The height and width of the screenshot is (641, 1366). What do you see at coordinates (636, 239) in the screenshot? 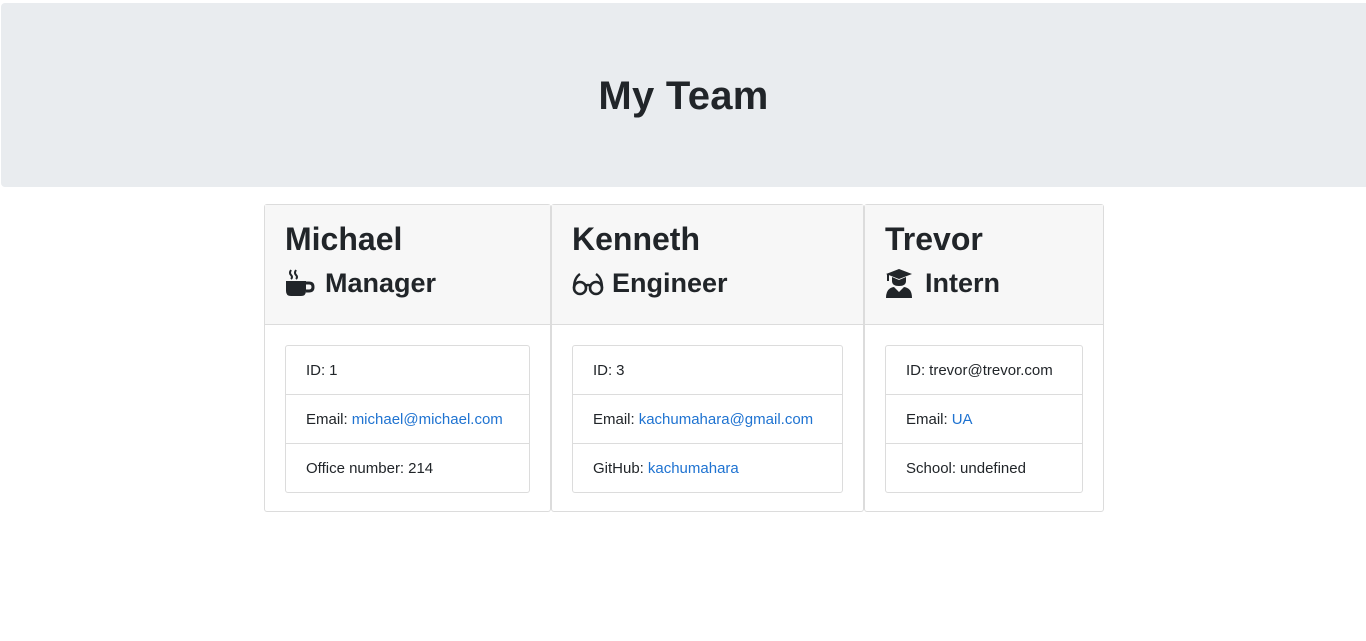
I see `employee-name: Kenneth` at bounding box center [636, 239].